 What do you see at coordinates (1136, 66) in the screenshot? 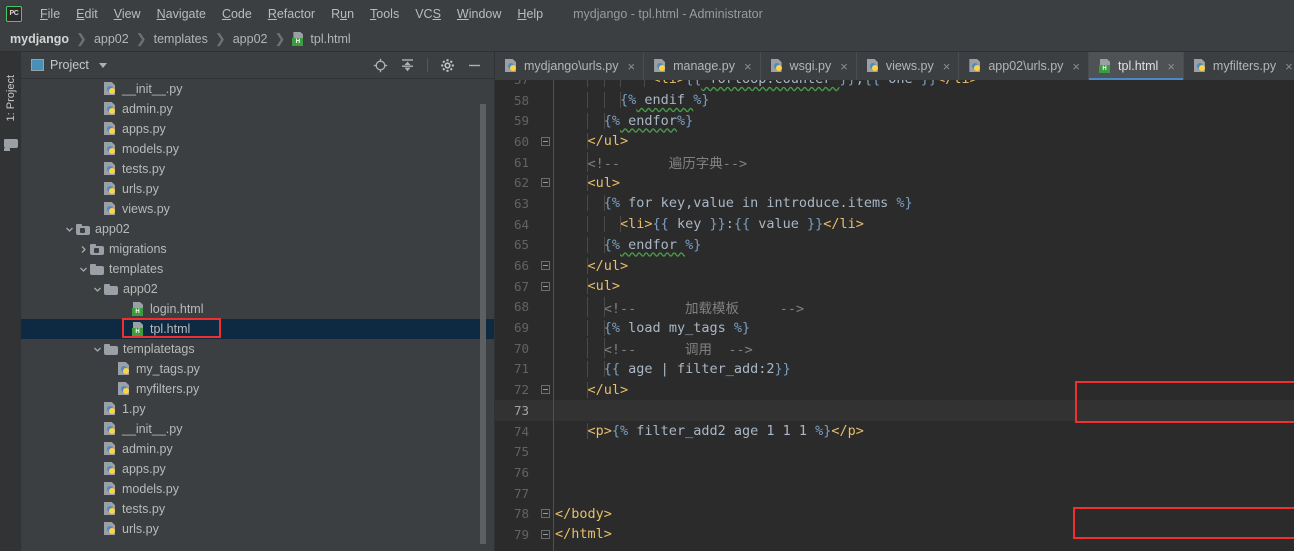
I see `editor-tab-tpl-html: Htpl.html ×` at bounding box center [1136, 66].